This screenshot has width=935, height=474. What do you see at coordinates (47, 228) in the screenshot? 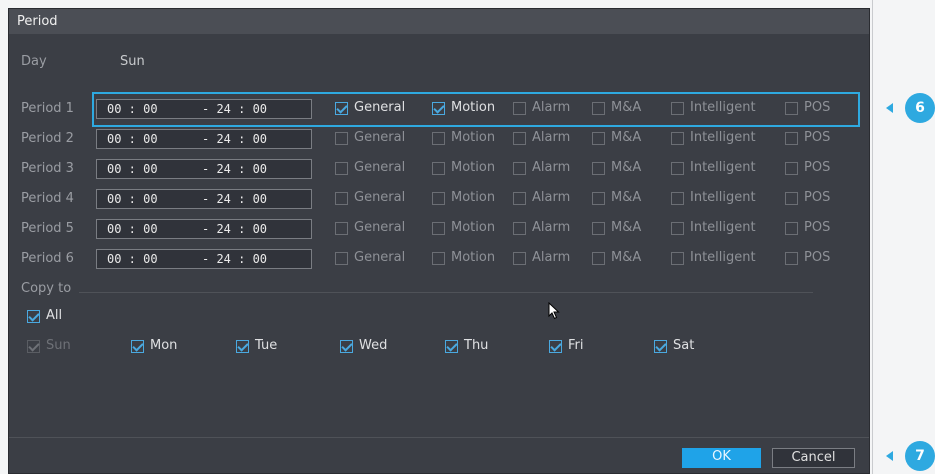
I see `period-label: Period 5` at bounding box center [47, 228].